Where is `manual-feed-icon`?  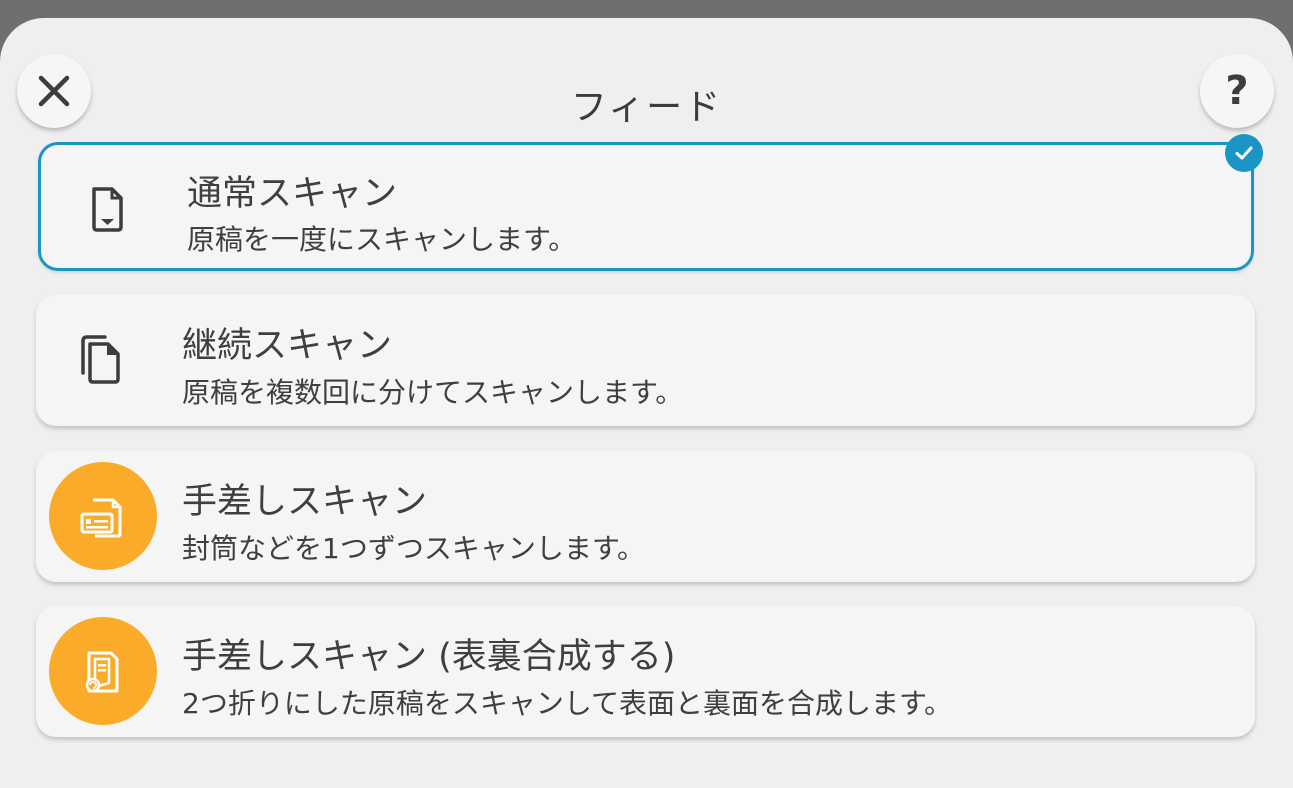
manual-feed-icon is located at coordinates (101, 518).